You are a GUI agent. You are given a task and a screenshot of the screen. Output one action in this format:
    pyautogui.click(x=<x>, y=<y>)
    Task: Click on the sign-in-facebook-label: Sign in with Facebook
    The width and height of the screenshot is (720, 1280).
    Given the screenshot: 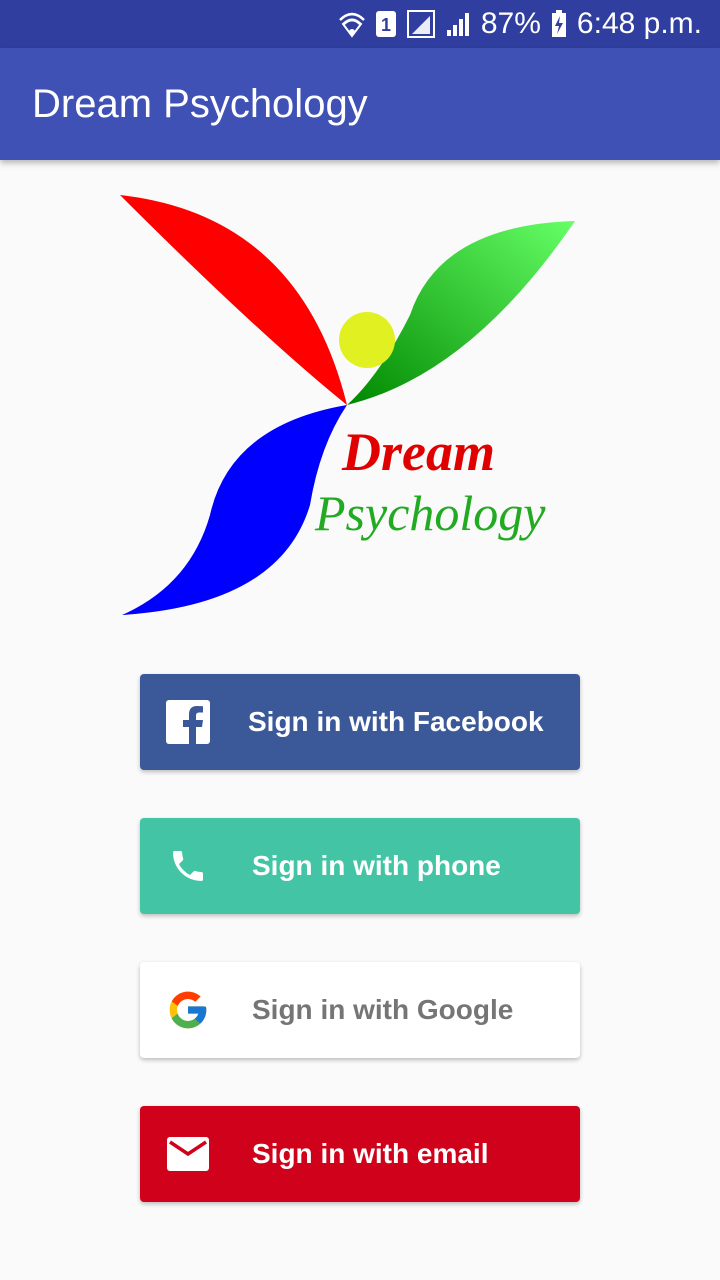 What is the action you would take?
    pyautogui.click(x=396, y=721)
    